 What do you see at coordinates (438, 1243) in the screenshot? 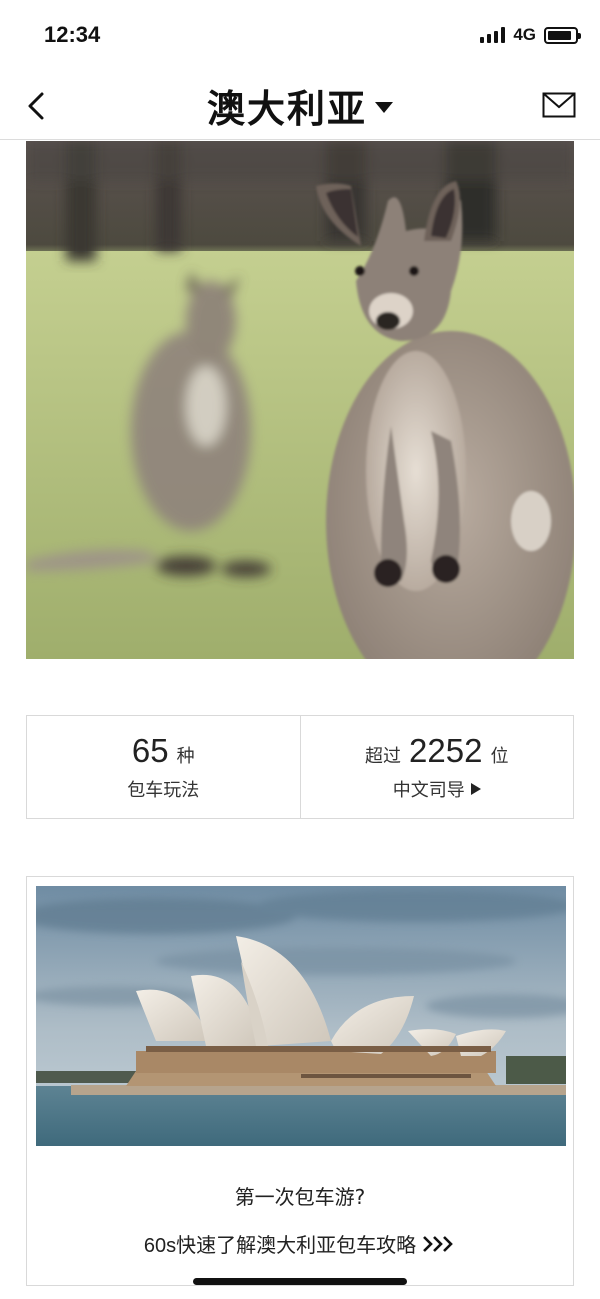
I see `triple-chevron-right-icon` at bounding box center [438, 1243].